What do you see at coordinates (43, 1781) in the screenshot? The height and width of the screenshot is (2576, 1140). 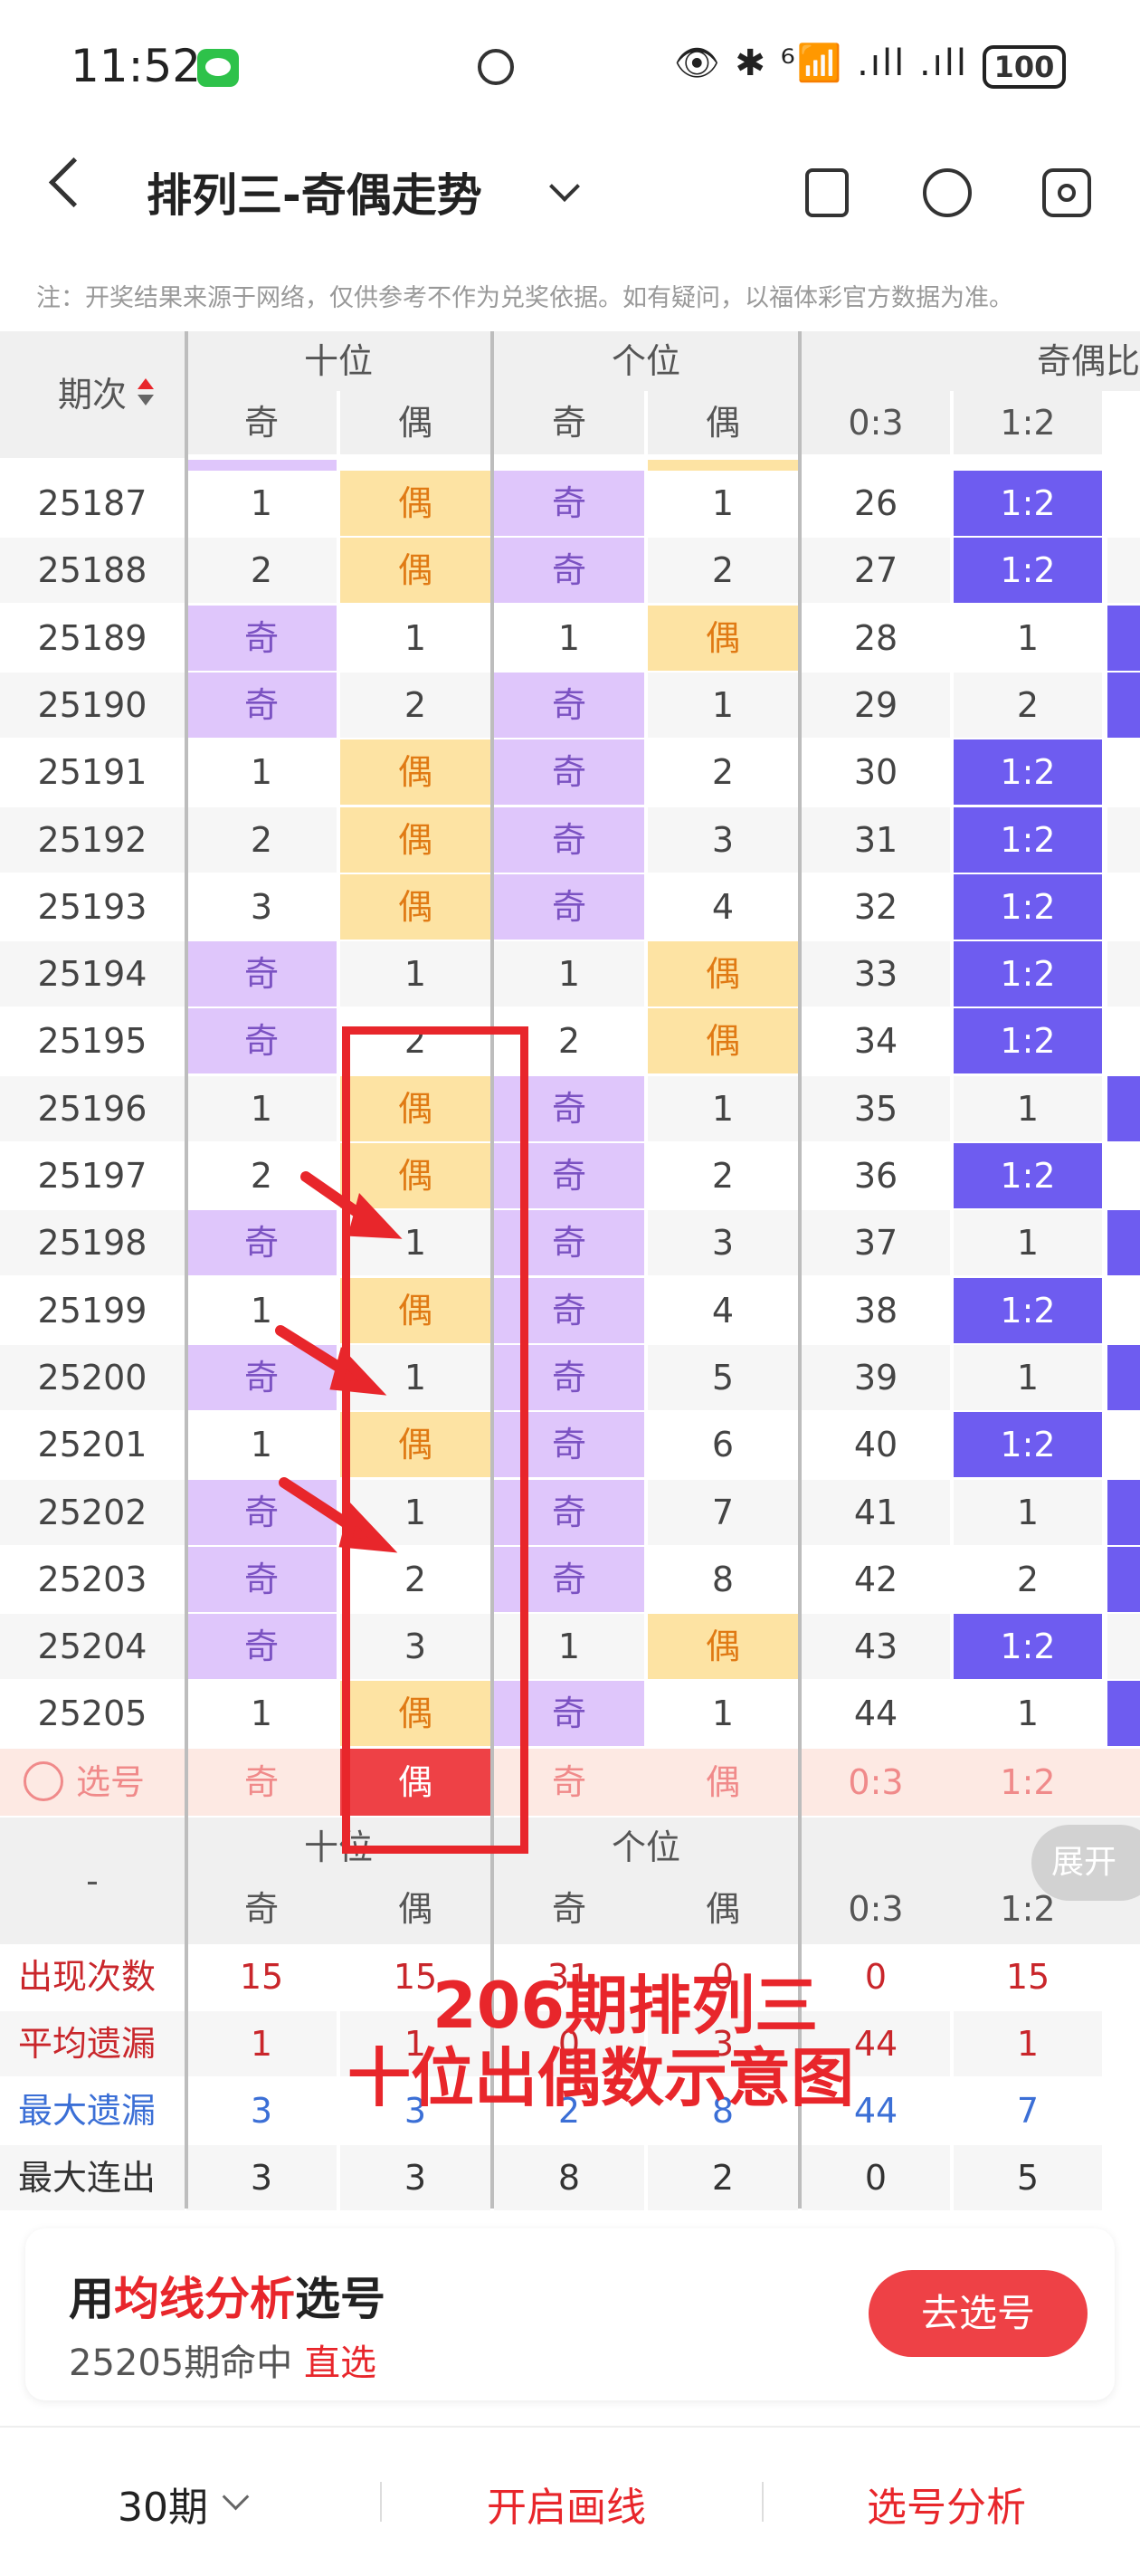 I see `select-circle-icon` at bounding box center [43, 1781].